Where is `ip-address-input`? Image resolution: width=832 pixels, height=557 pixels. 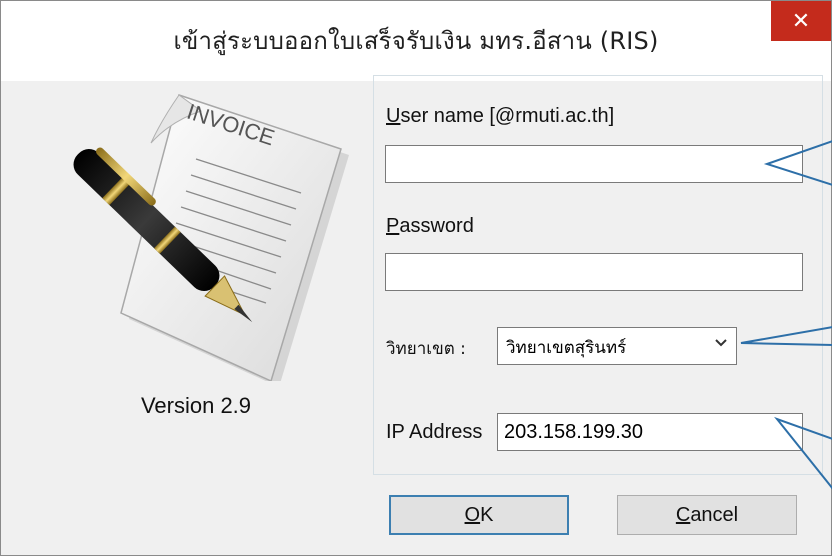
ip-address-input is located at coordinates (650, 432).